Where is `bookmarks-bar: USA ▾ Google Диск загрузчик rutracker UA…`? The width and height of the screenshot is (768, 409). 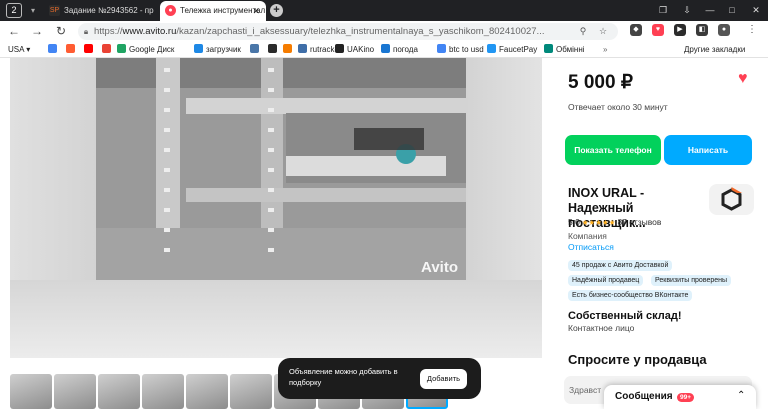 bookmarks-bar: USA ▾ Google Диск загрузчик rutracker UA… is located at coordinates (384, 49).